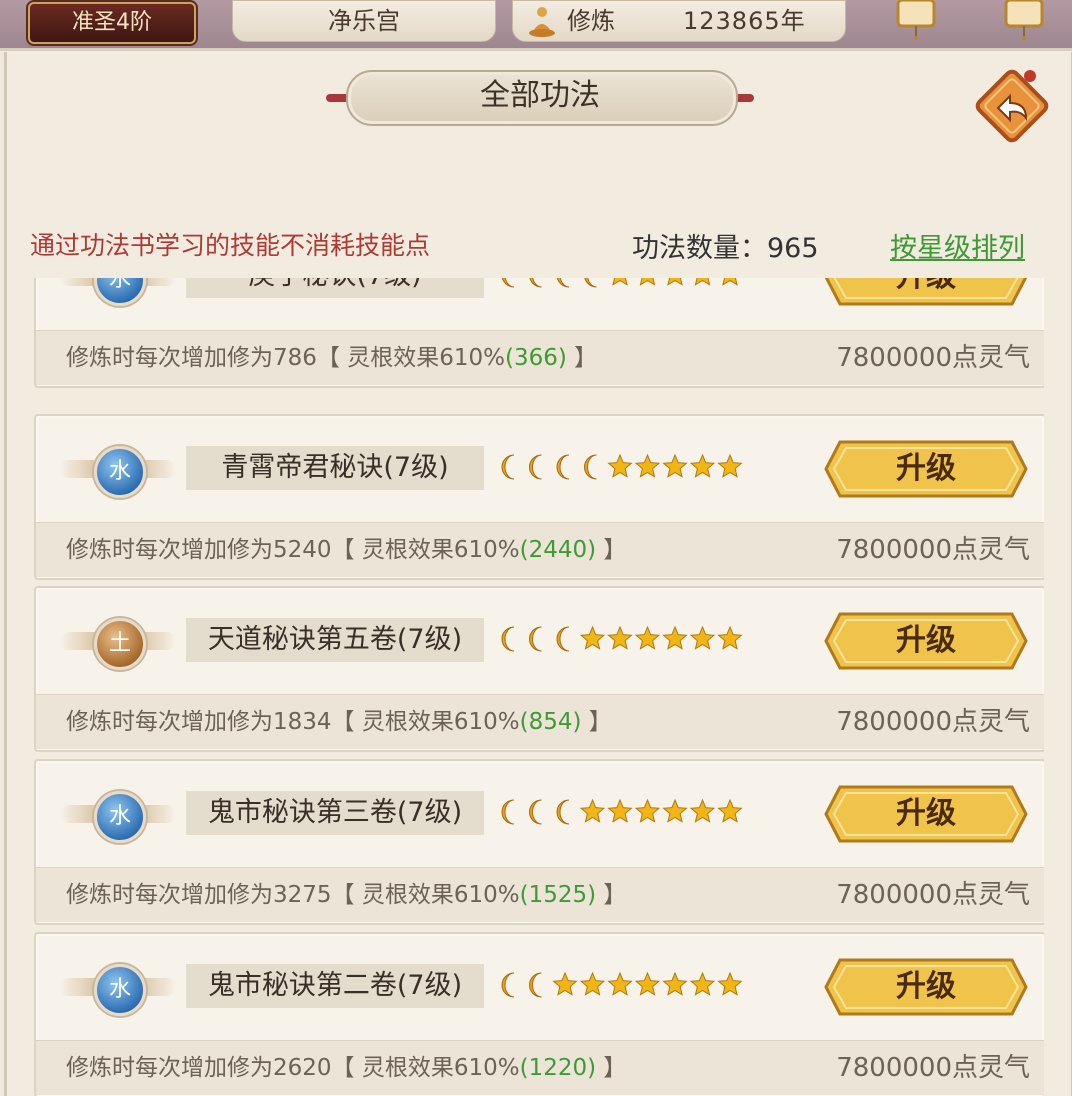  Describe the element at coordinates (335, 288) in the screenshot. I see `skill-name: 庚子秘诀(7级)` at that location.